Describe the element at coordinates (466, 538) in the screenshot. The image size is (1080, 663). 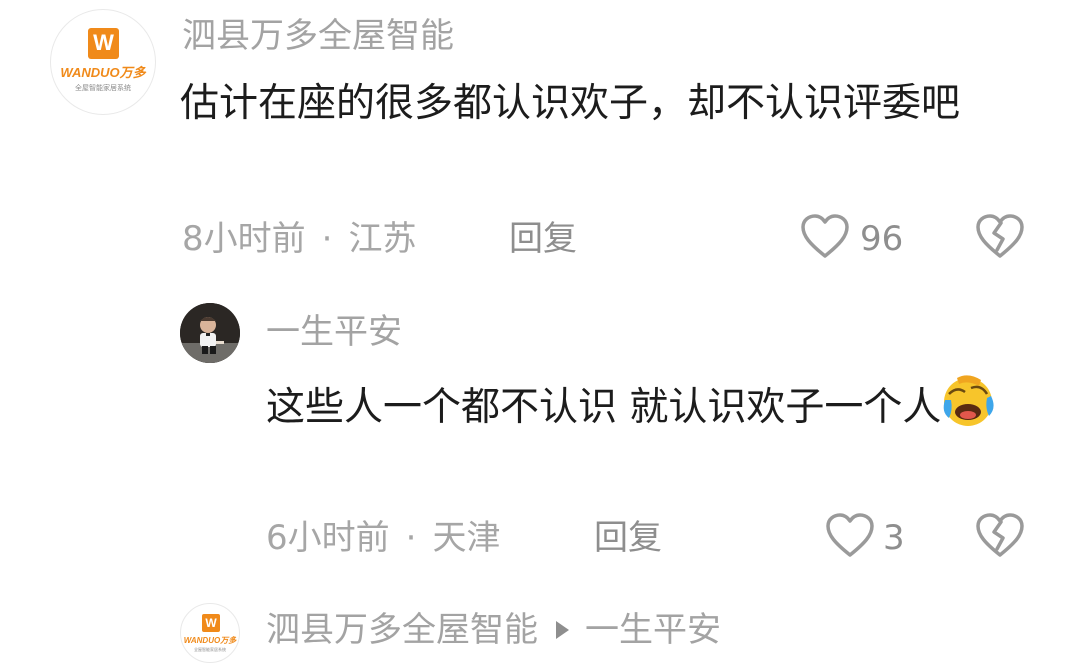
I see `comment-location: 天津` at that location.